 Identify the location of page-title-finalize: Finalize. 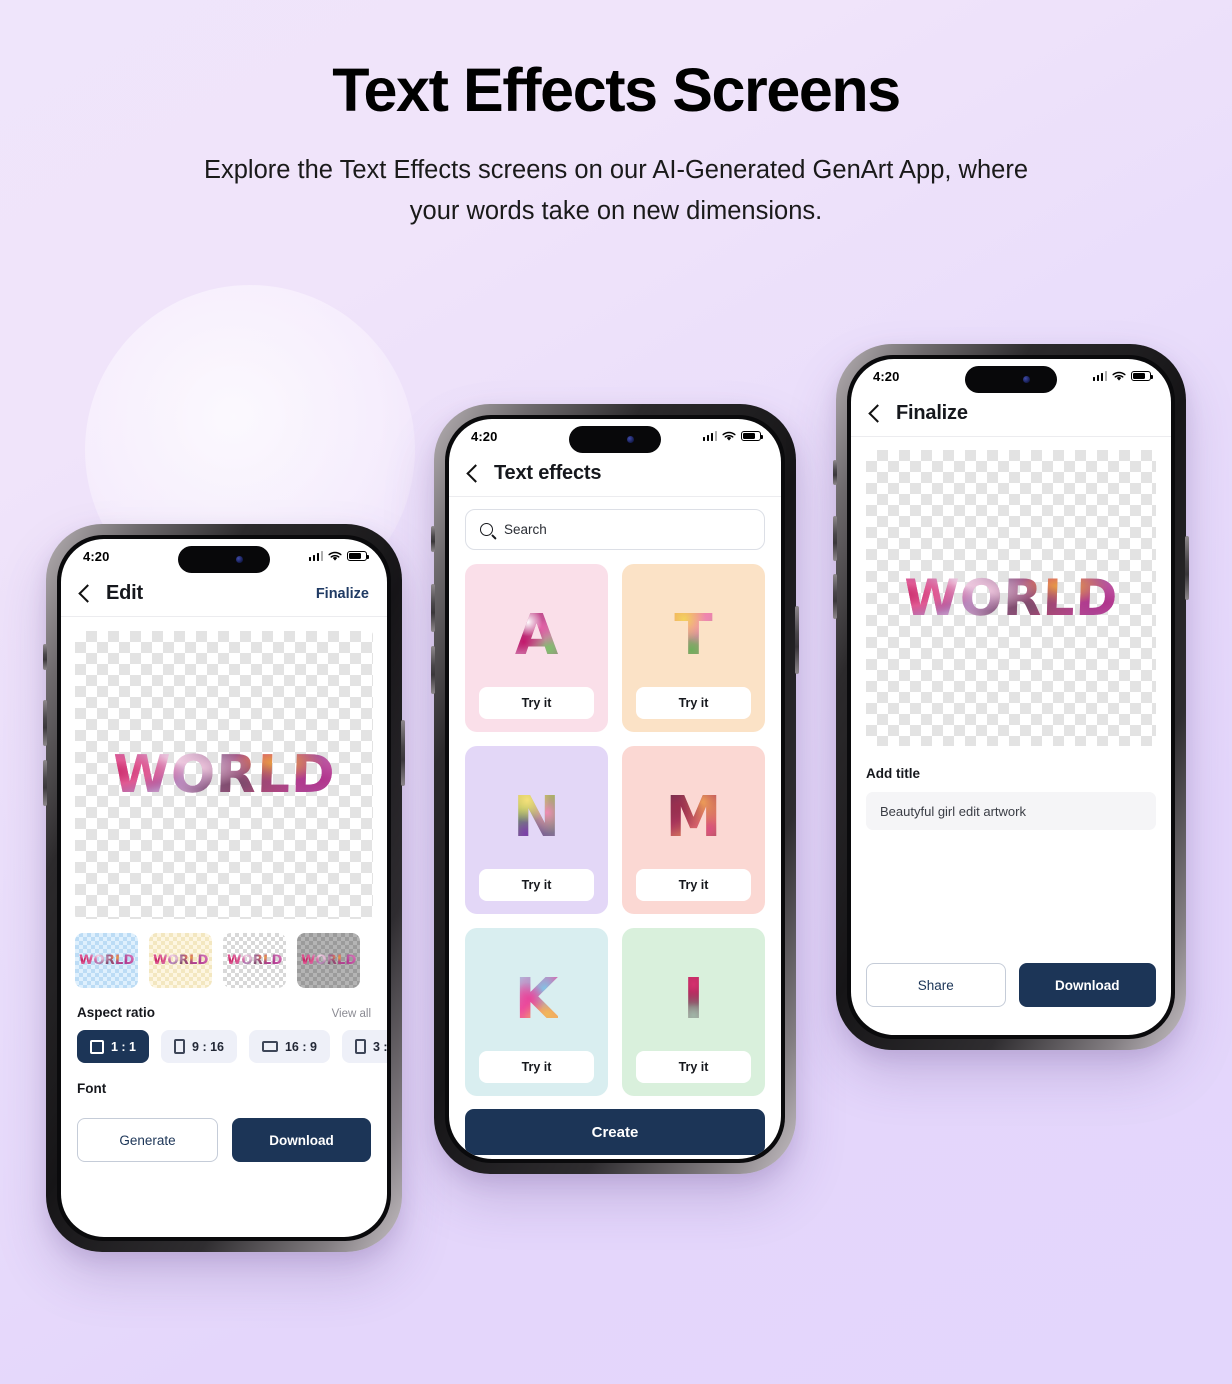
(932, 413).